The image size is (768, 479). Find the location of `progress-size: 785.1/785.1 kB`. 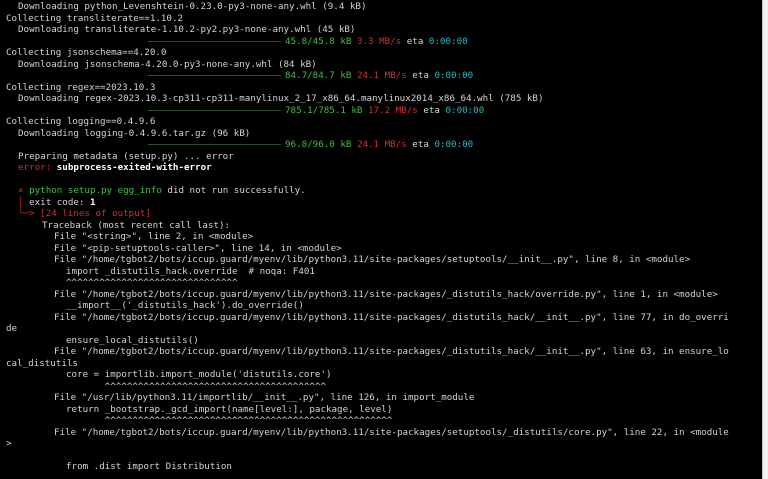

progress-size: 785.1/785.1 kB is located at coordinates (324, 110).